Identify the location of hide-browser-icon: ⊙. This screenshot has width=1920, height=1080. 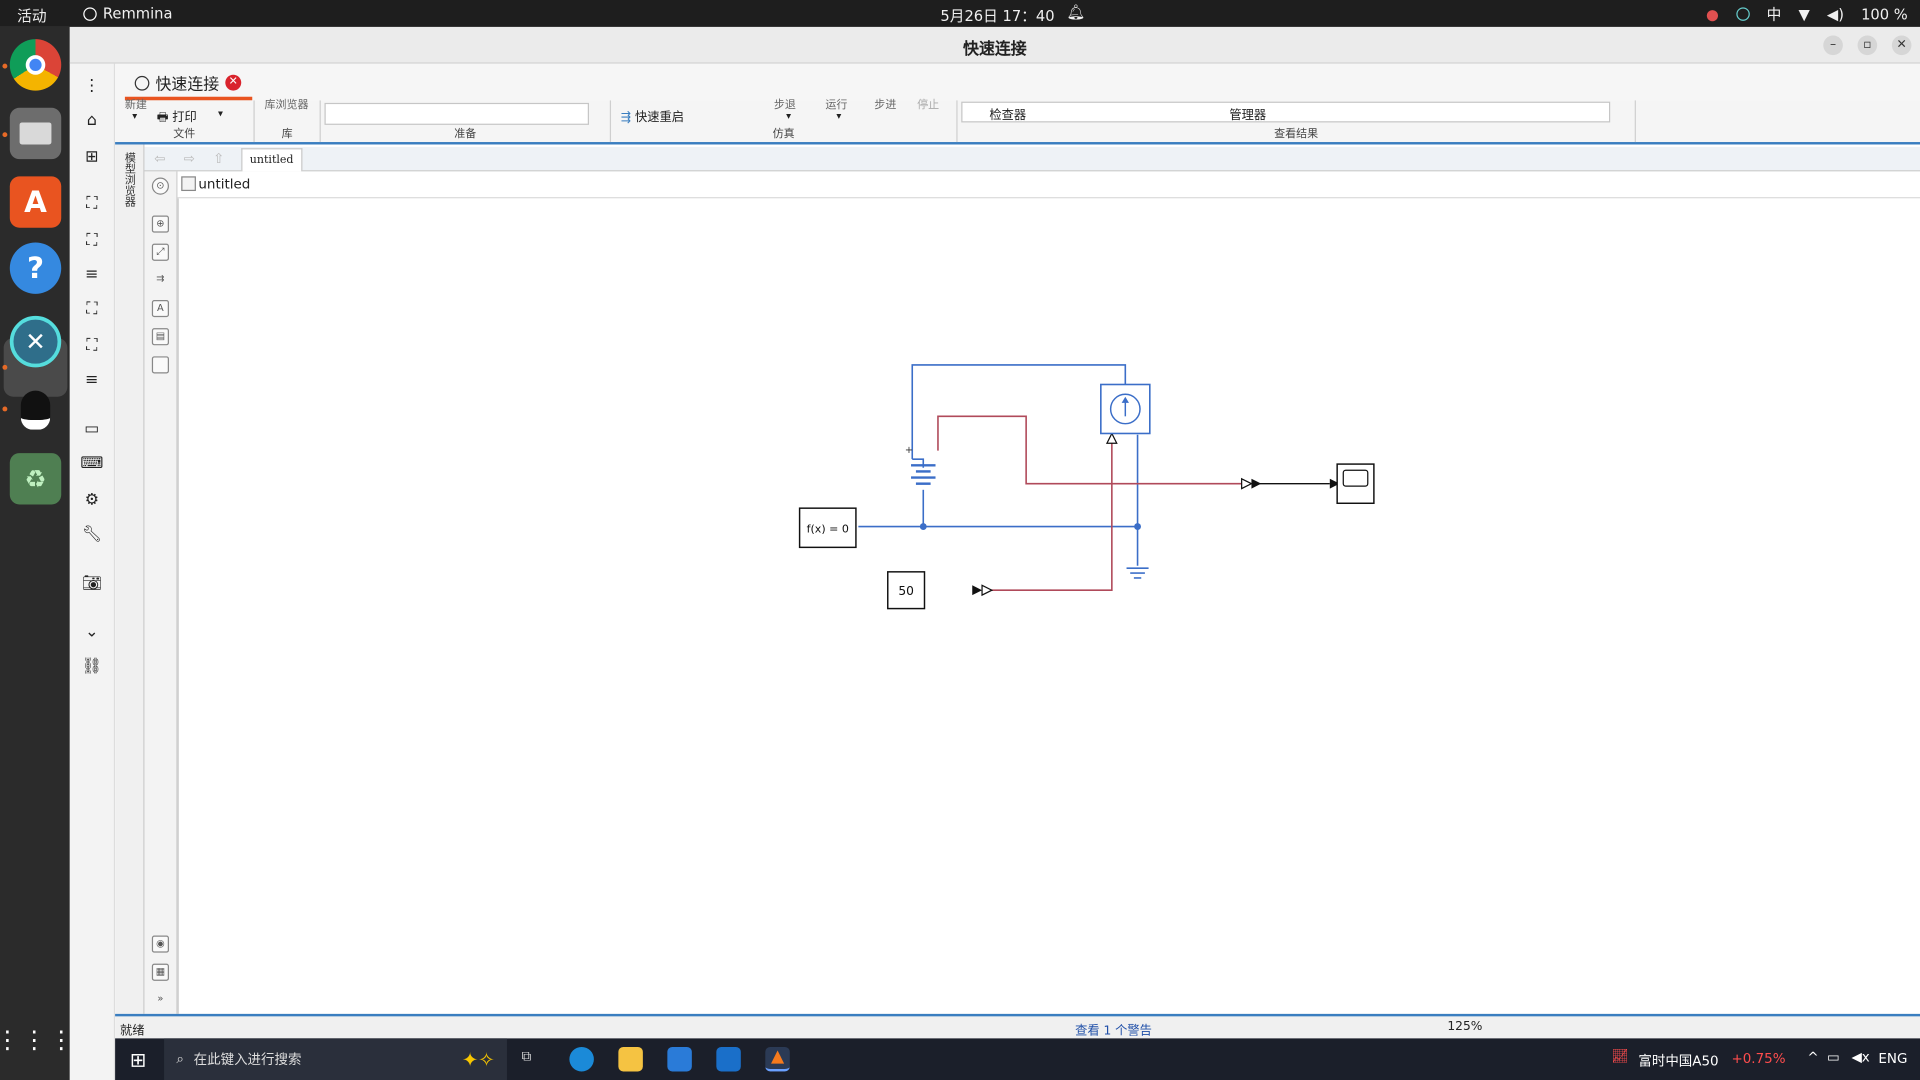
(160, 186).